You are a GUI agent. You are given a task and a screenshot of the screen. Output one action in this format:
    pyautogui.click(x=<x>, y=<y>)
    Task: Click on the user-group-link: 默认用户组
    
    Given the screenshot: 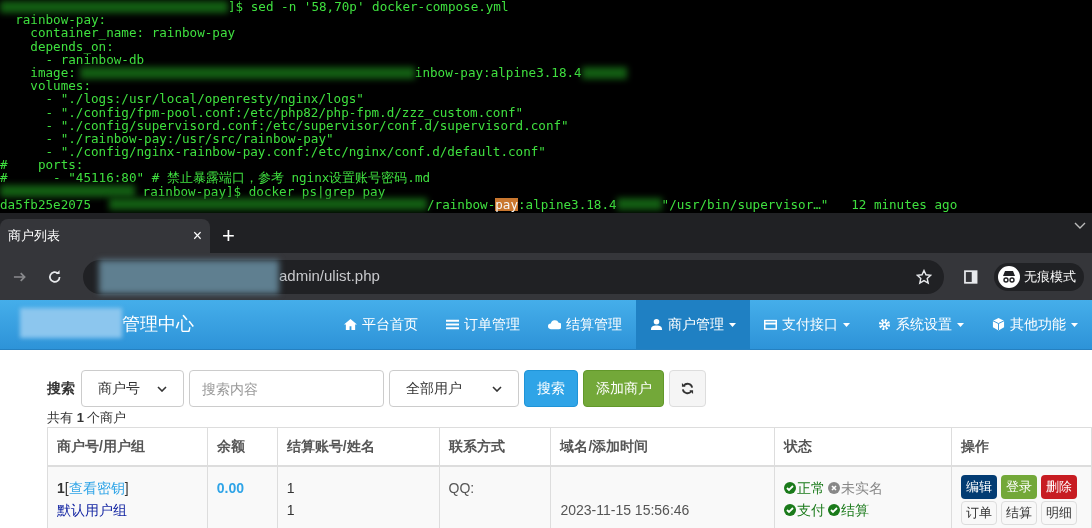 What is the action you would take?
    pyautogui.click(x=127, y=509)
    